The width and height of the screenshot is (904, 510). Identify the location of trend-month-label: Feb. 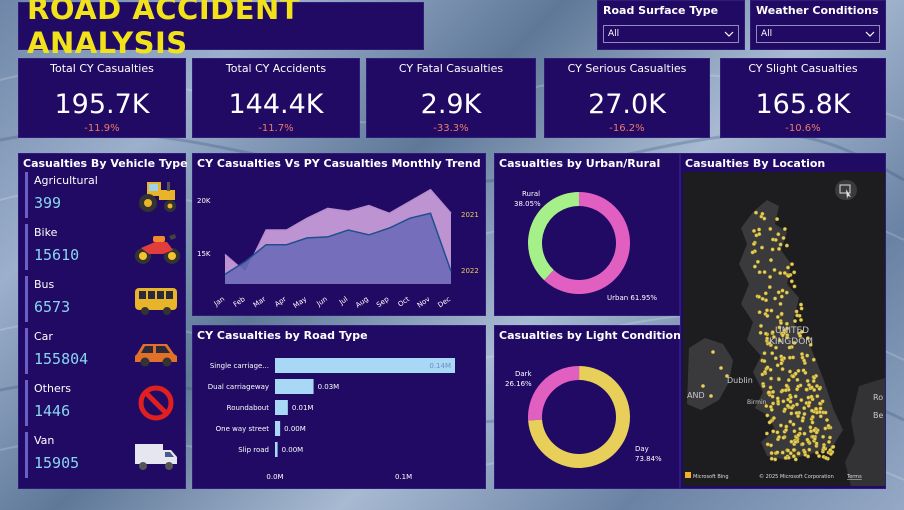
(239, 302).